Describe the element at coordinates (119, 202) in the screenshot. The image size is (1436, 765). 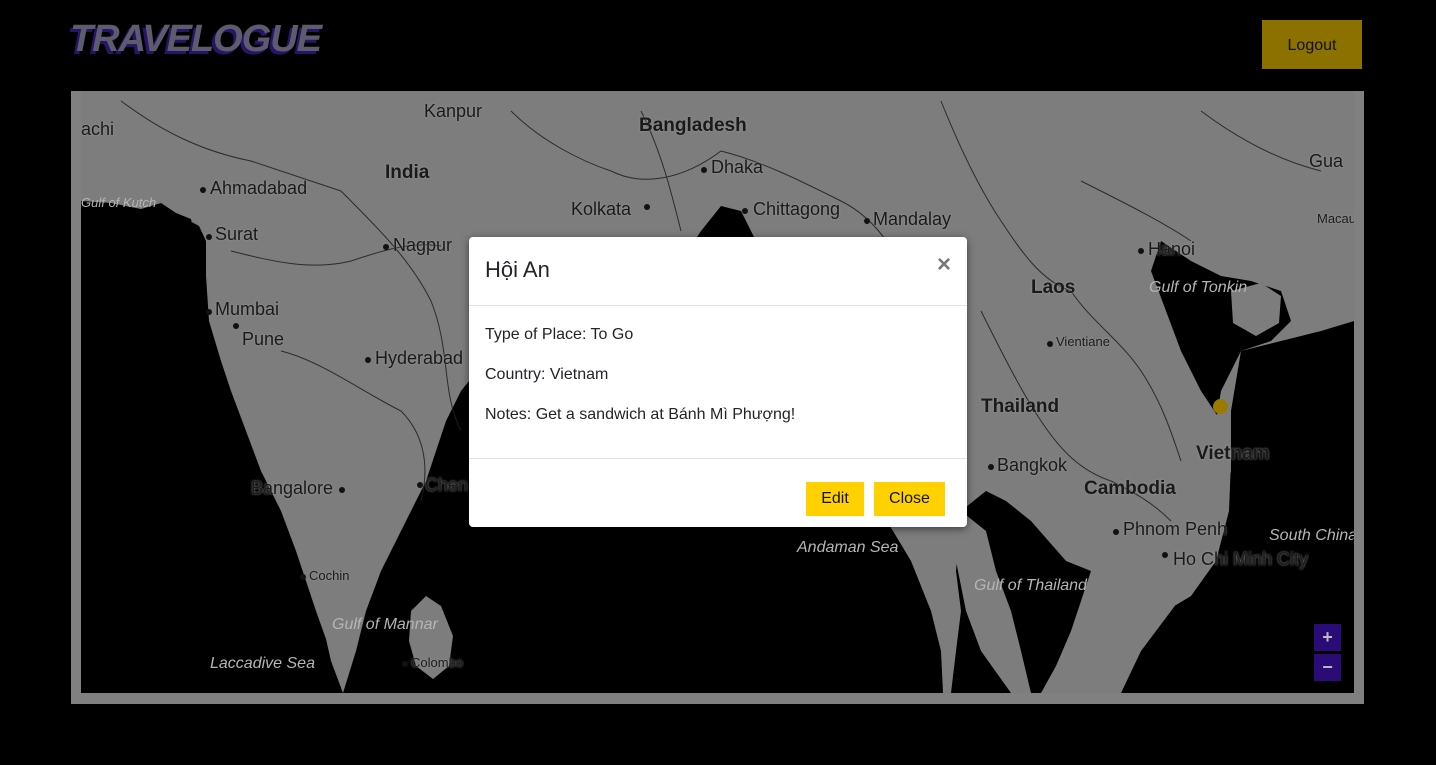
I see `map-label-gulf-kutch: Gulf of Kutch` at that location.